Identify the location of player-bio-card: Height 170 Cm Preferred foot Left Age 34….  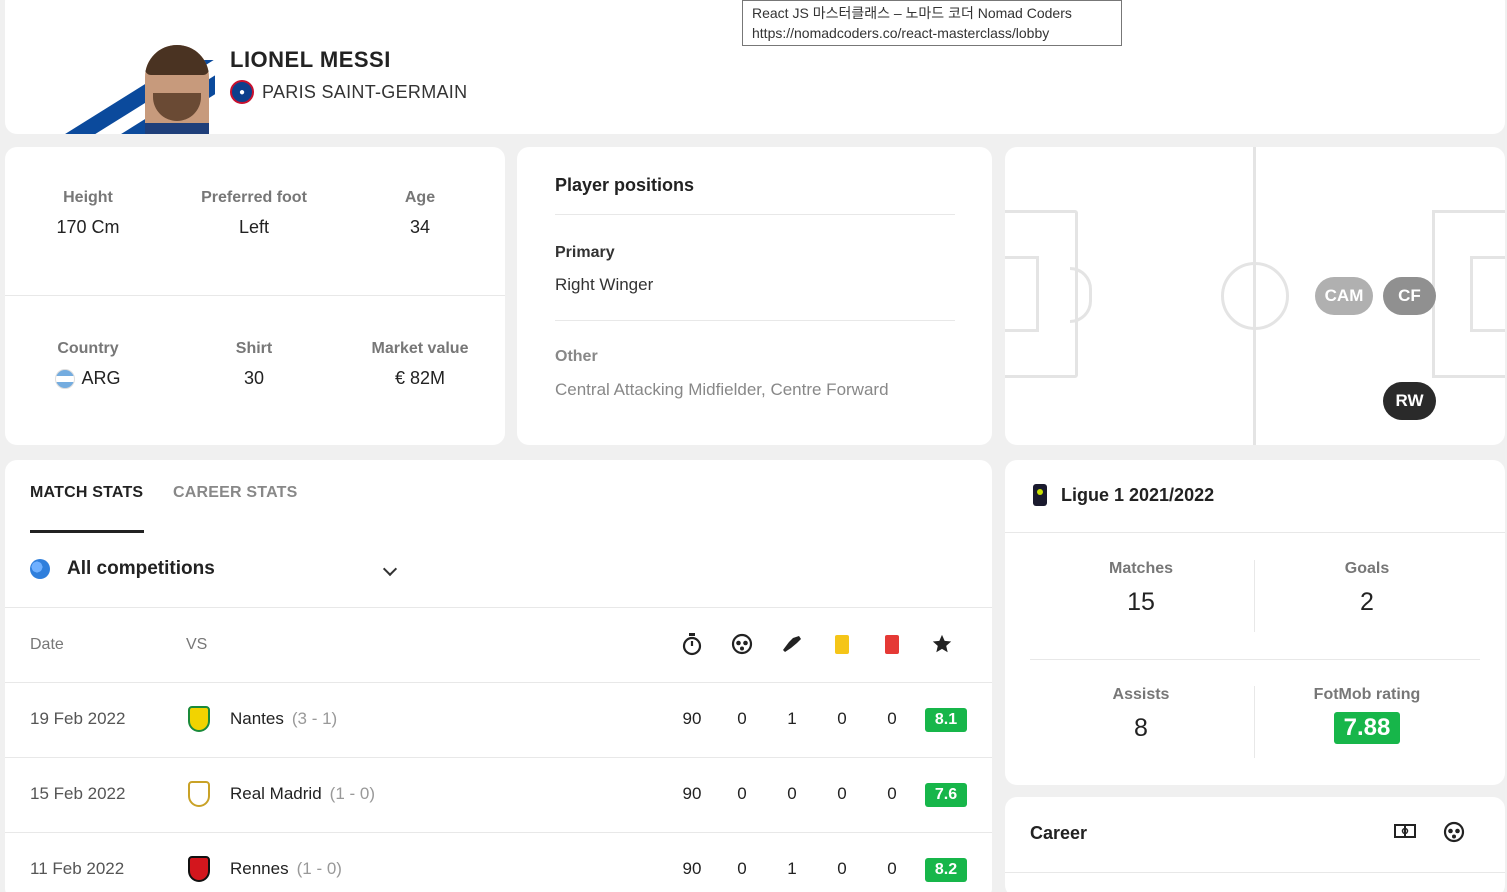
(255, 296).